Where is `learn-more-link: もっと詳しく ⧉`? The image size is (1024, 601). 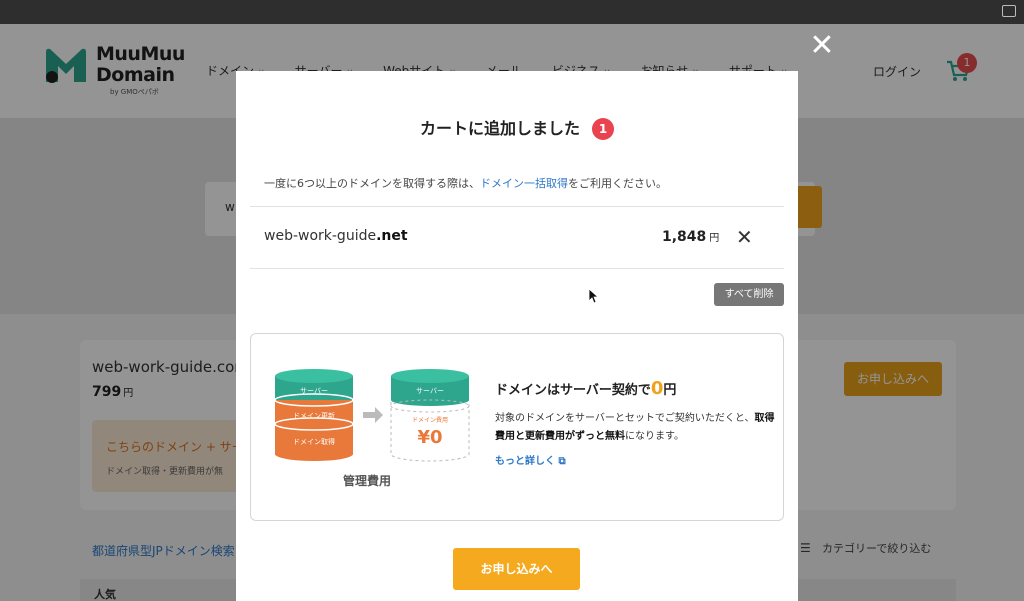
learn-more-link: もっと詳しく ⧉ is located at coordinates (530, 459).